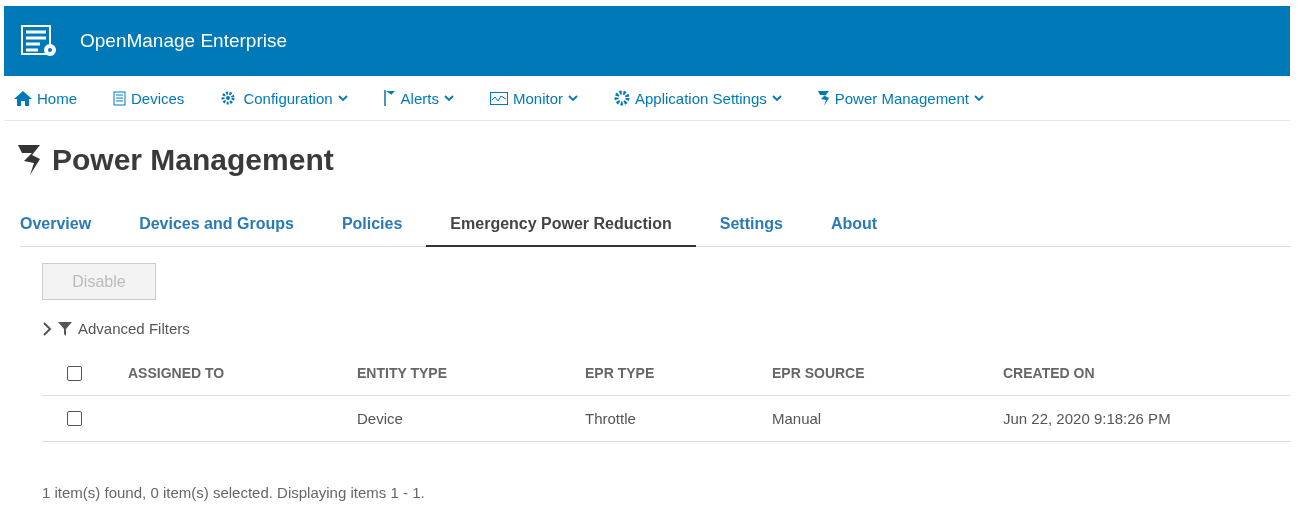  I want to click on nav-menu-item: Monitor, so click(533, 98).